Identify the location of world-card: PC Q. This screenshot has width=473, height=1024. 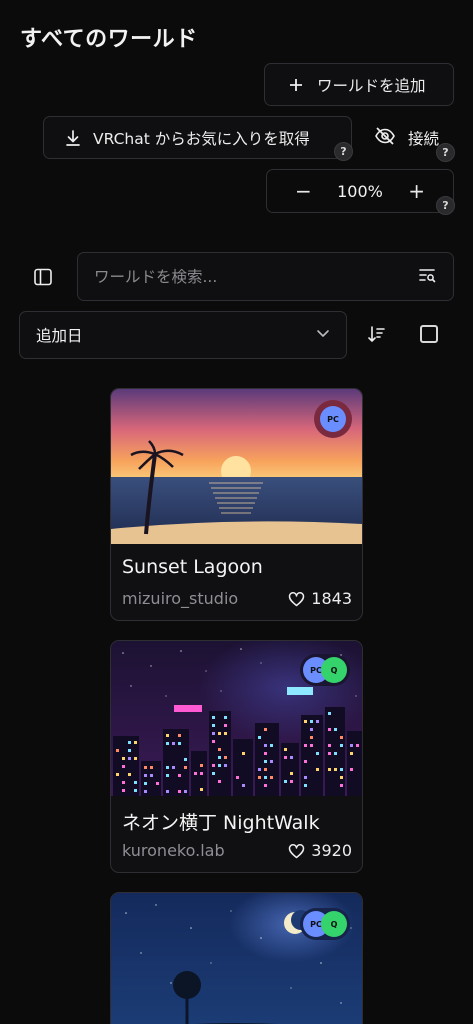
(236, 958).